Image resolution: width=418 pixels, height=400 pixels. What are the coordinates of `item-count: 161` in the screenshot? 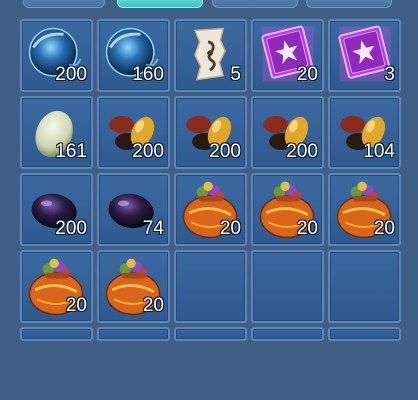 It's located at (71, 151).